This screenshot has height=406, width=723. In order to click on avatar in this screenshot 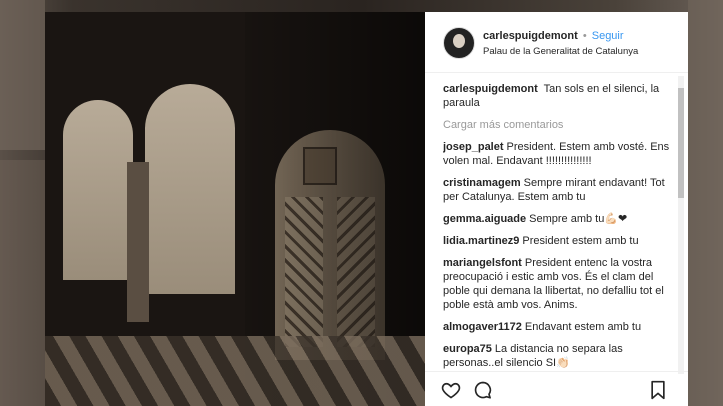, I will do `click(459, 43)`.